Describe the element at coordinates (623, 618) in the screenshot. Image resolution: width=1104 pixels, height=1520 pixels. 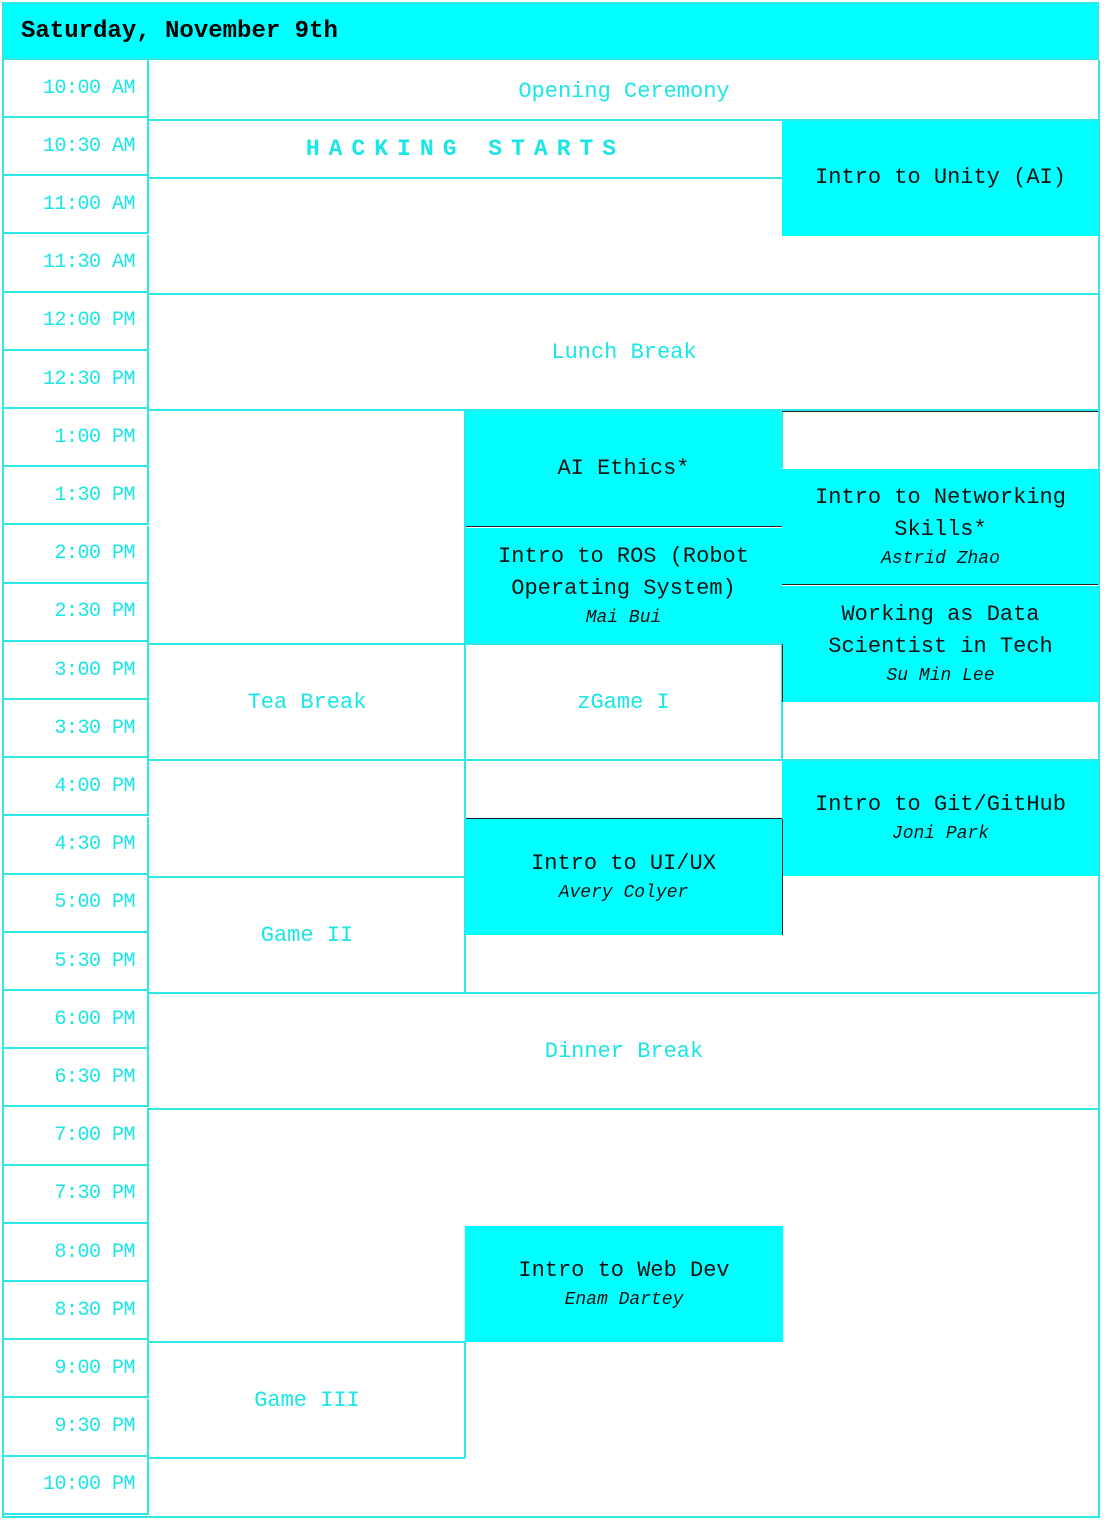
I see `event-speaker: Mai Bui` at that location.